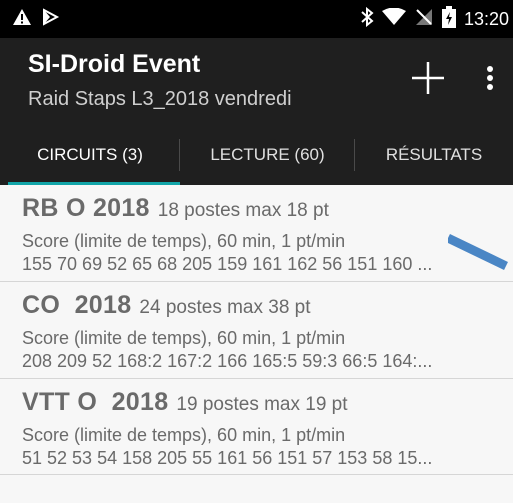  I want to click on circuit-summary: 19 postes max 19 pt, so click(262, 404).